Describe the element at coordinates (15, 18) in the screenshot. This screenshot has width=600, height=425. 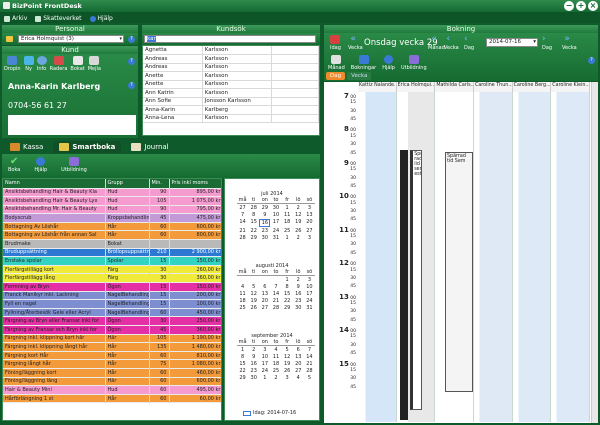
I see `menu-item-arkiv: Arkiv` at that location.